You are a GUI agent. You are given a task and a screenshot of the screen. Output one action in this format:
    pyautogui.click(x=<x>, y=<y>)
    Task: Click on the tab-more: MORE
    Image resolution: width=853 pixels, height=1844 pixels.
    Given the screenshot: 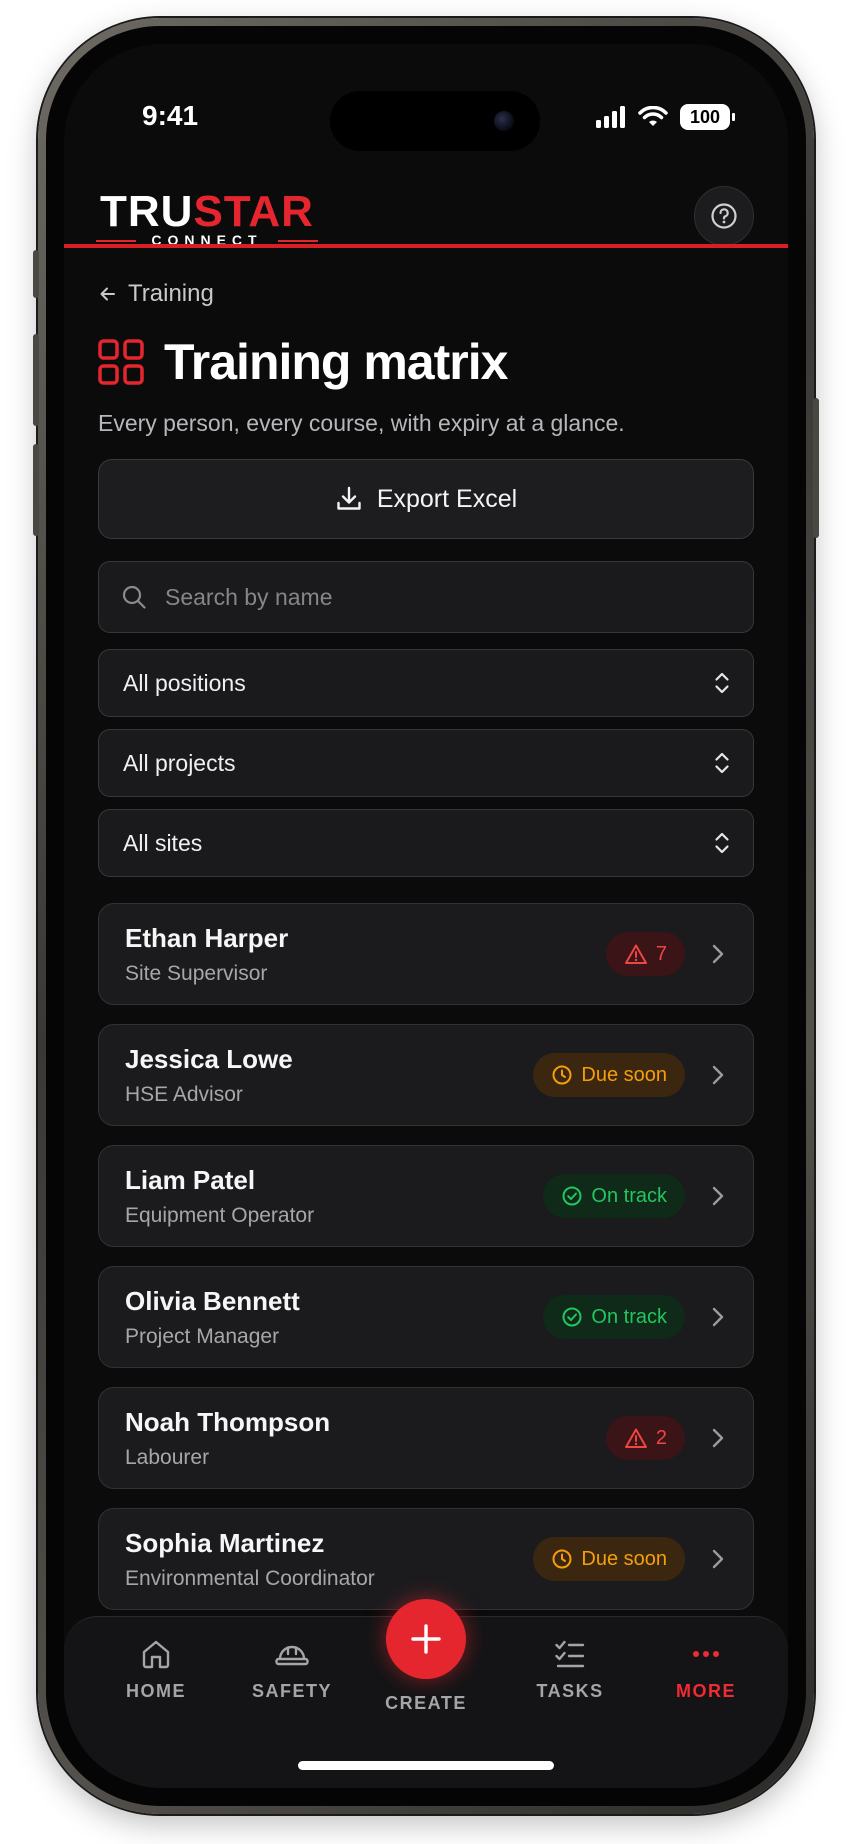 What is the action you would take?
    pyautogui.click(x=706, y=1669)
    